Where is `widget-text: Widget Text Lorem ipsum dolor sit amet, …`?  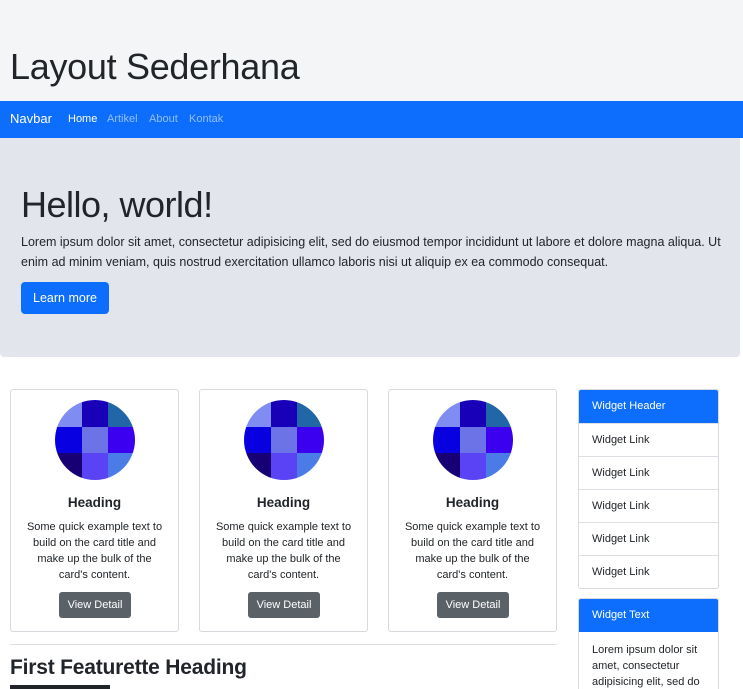 widget-text: Widget Text Lorem ipsum dolor sit amet, … is located at coordinates (648, 643).